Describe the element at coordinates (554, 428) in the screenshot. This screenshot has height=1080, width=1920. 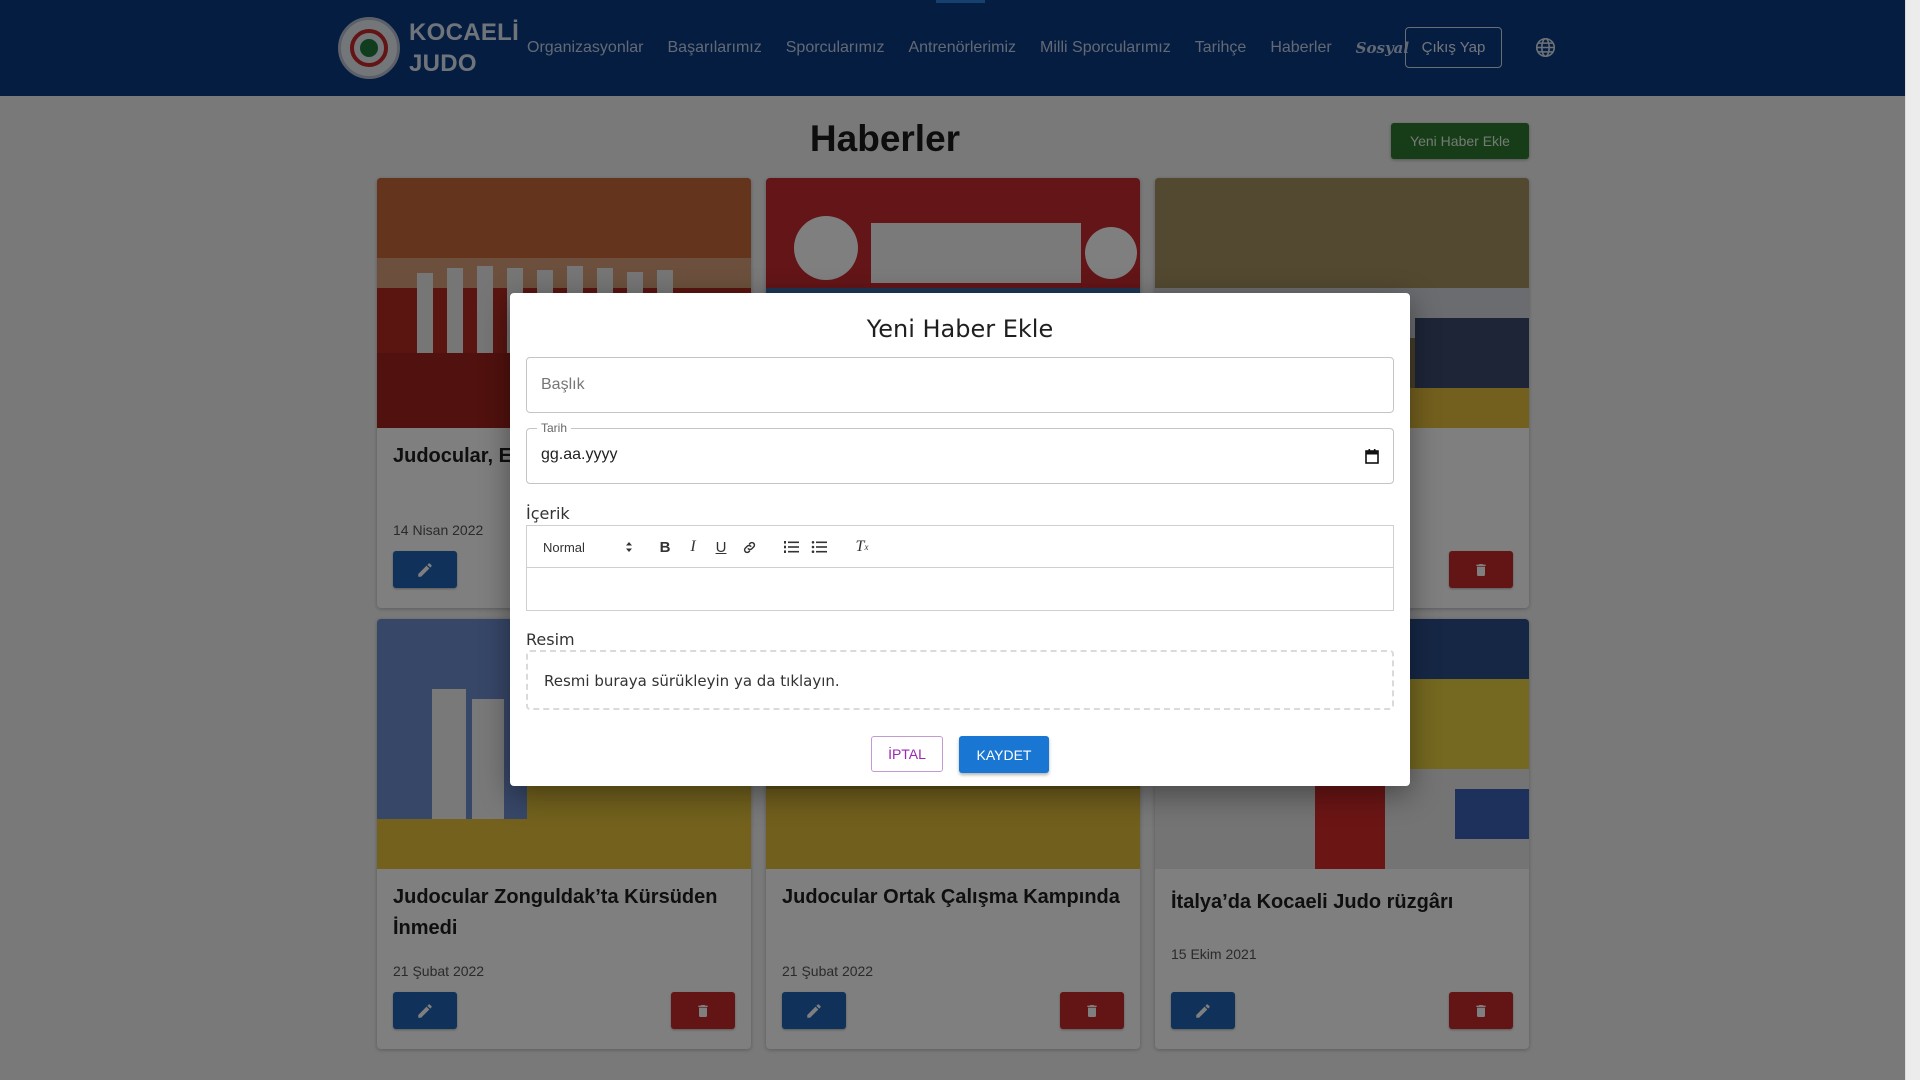
I see `date-label: Tarih` at that location.